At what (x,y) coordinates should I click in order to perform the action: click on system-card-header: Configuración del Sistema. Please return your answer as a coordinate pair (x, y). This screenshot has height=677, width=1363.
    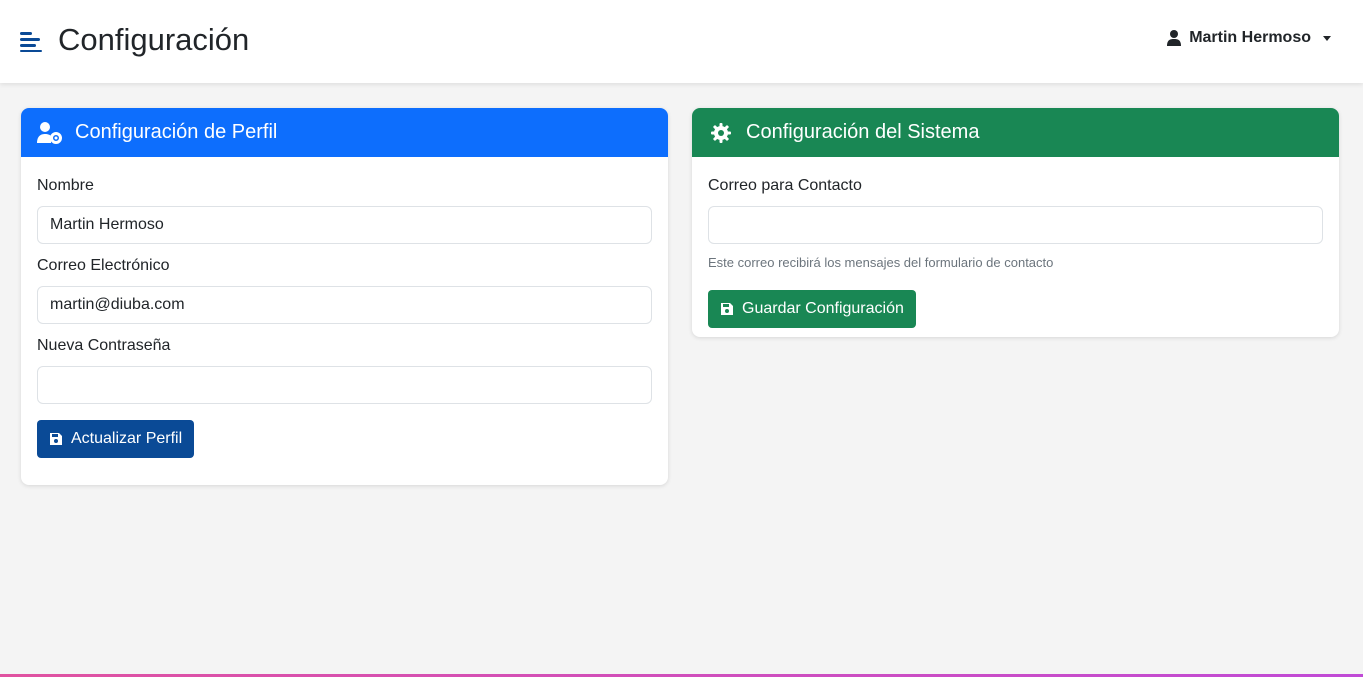
    Looking at the image, I should click on (1015, 132).